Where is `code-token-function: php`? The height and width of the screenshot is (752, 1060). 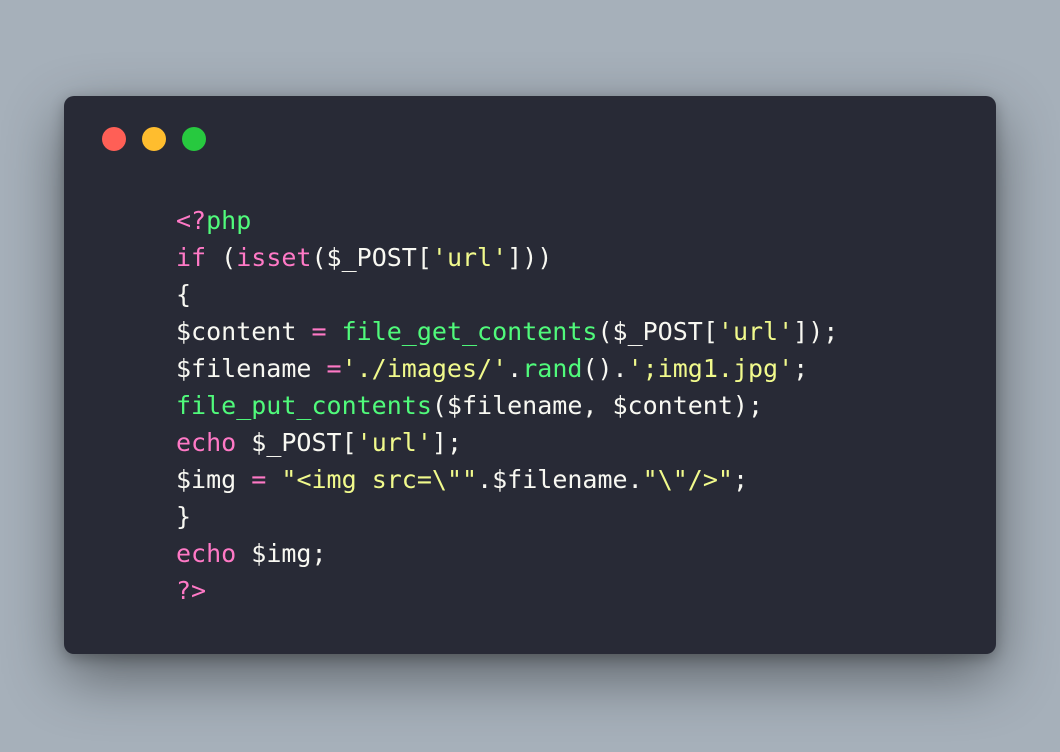
code-token-function: php is located at coordinates (229, 220).